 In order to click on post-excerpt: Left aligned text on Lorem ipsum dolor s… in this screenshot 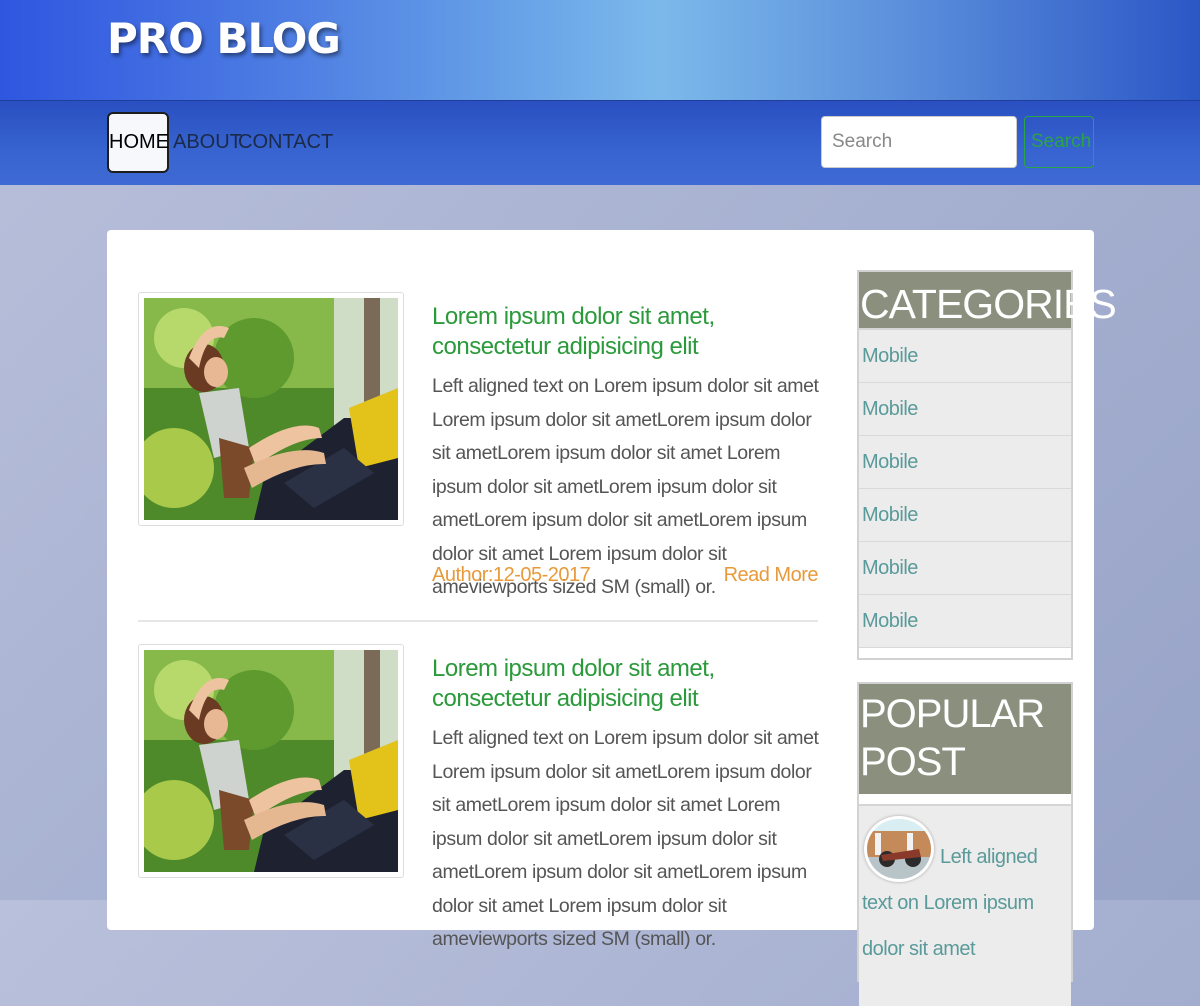, I will do `click(625, 838)`.